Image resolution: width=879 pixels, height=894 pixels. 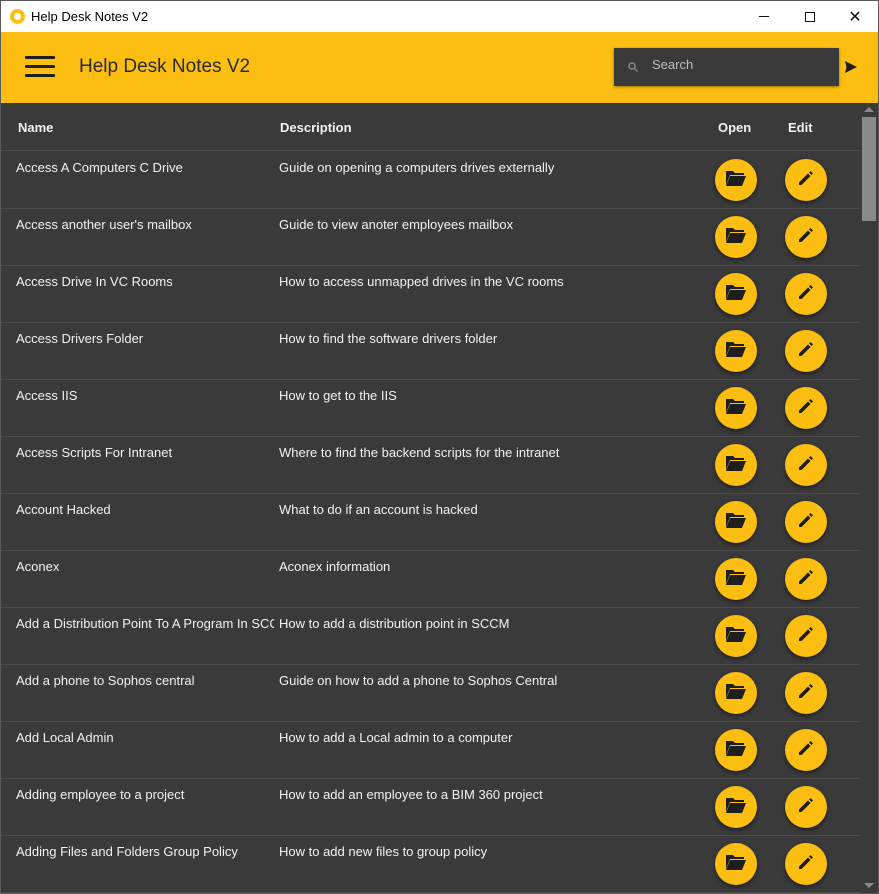 I want to click on note-name: Access IIS, so click(x=47, y=395).